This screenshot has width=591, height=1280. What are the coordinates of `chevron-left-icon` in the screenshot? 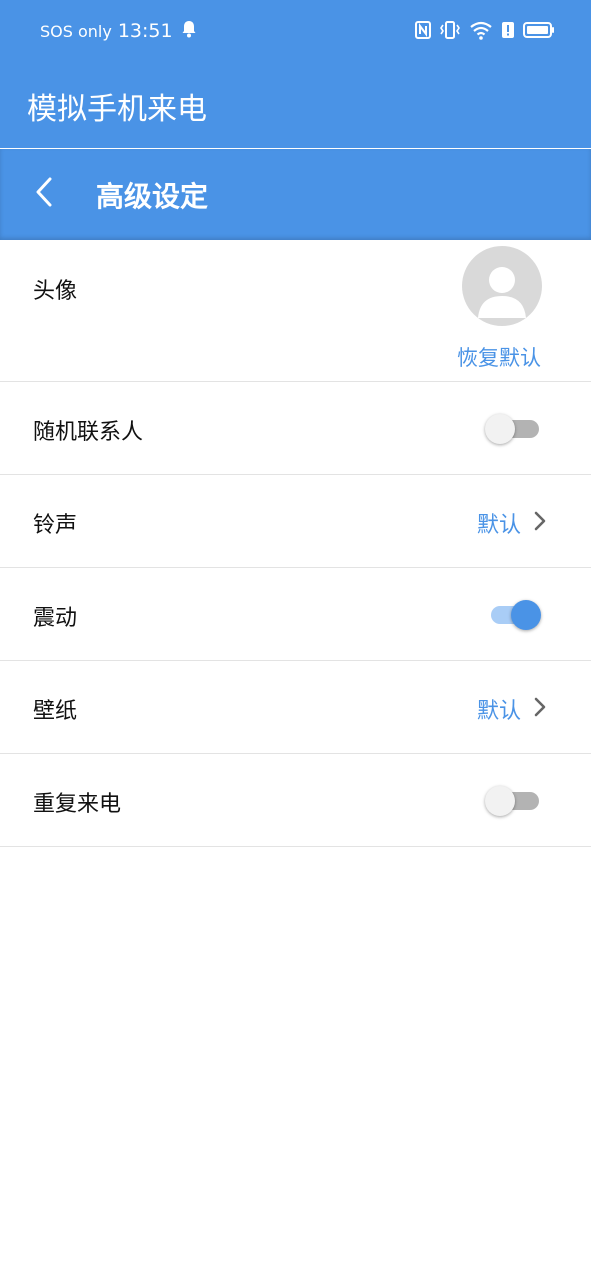 It's located at (44, 194).